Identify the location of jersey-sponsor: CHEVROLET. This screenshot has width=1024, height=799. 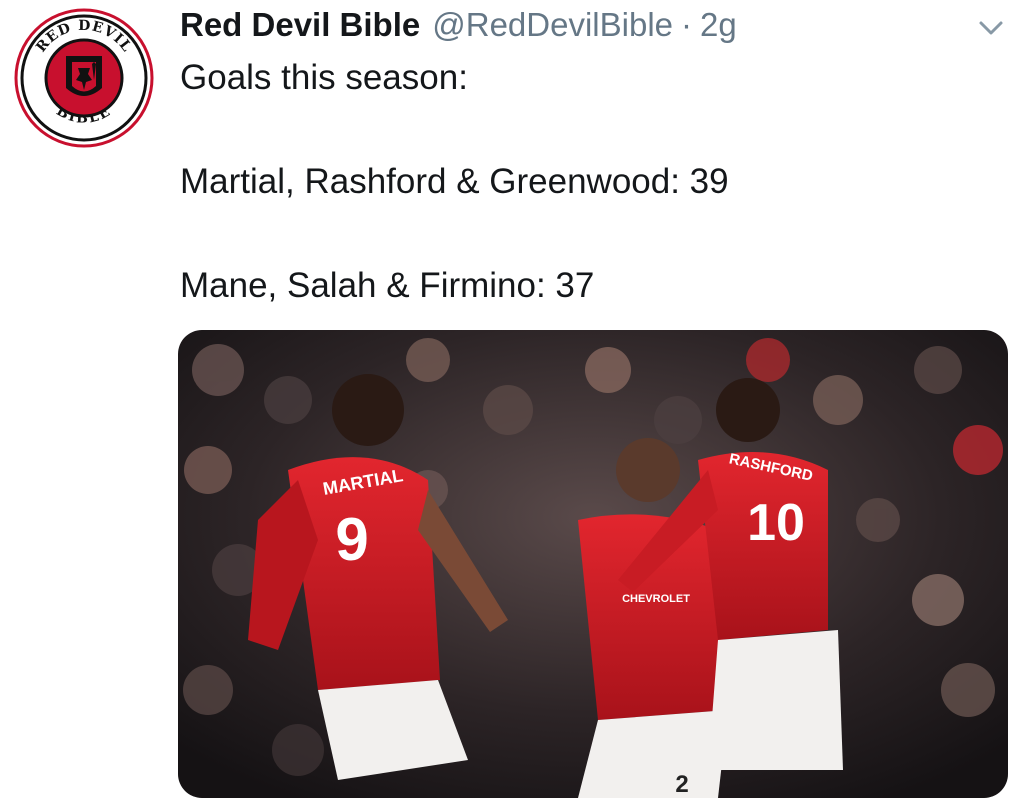
(656, 599).